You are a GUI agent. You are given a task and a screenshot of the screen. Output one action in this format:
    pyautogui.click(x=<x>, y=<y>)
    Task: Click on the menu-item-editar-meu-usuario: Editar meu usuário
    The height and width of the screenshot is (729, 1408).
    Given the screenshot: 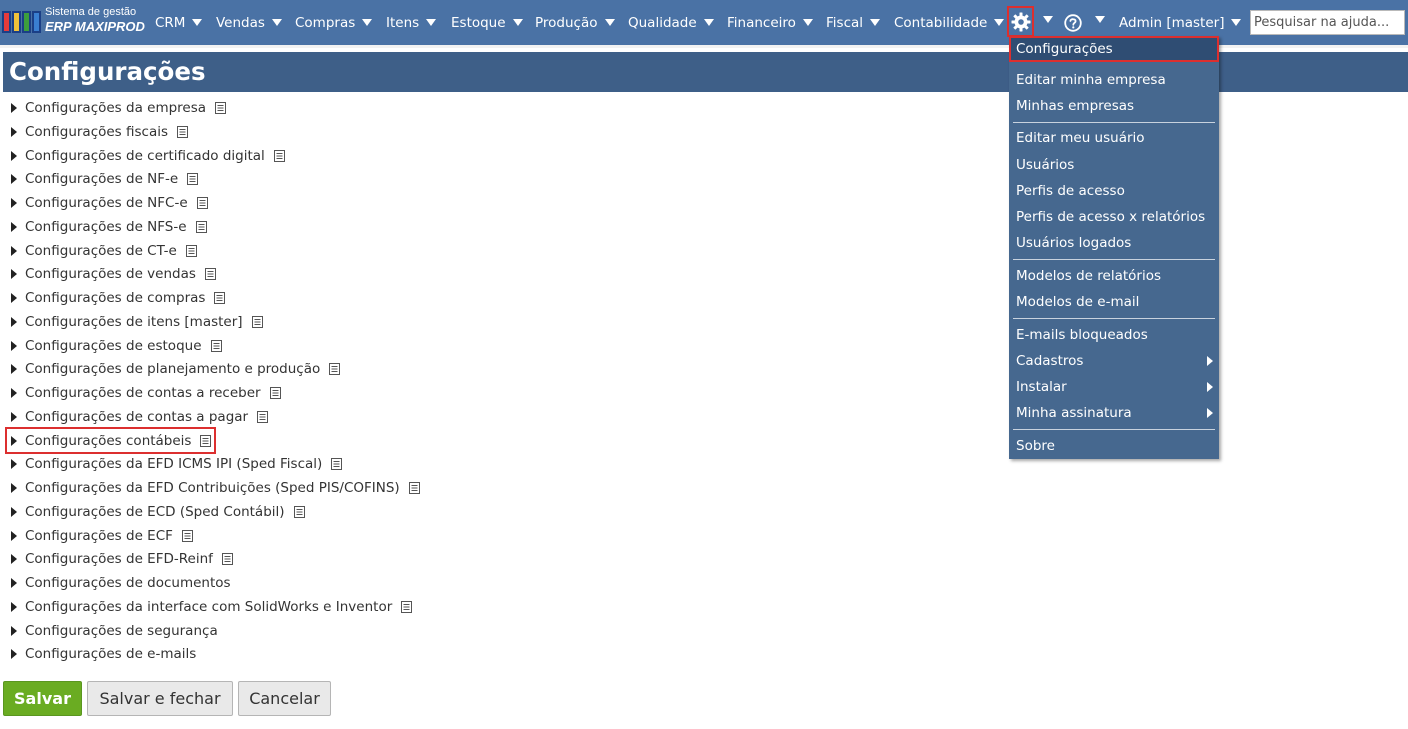 What is the action you would take?
    pyautogui.click(x=1114, y=138)
    